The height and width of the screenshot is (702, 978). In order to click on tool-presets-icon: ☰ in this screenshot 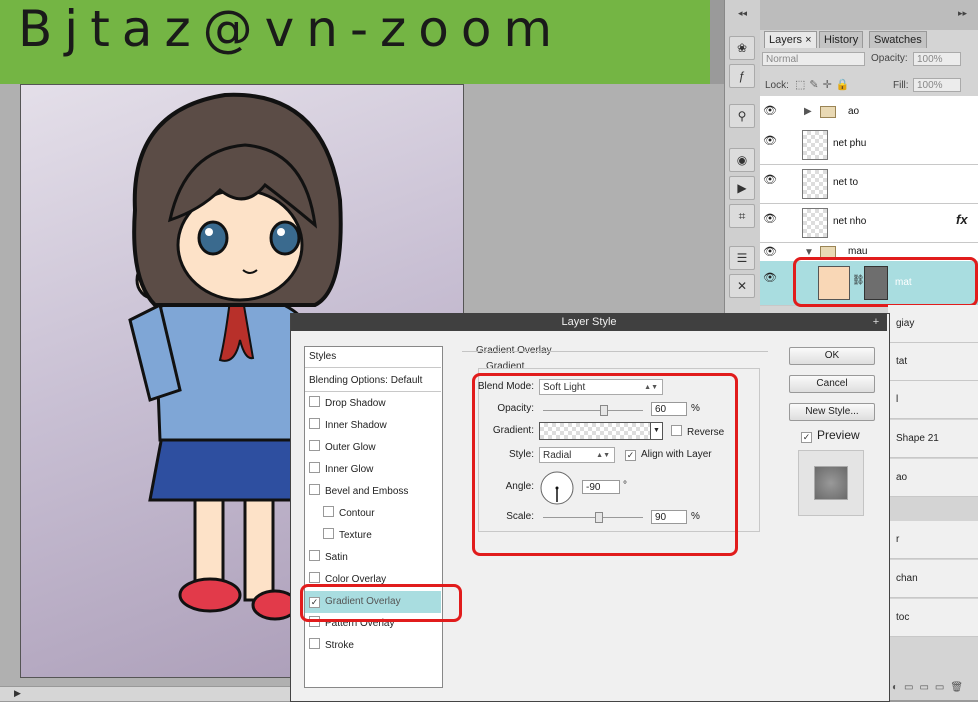, I will do `click(742, 258)`.